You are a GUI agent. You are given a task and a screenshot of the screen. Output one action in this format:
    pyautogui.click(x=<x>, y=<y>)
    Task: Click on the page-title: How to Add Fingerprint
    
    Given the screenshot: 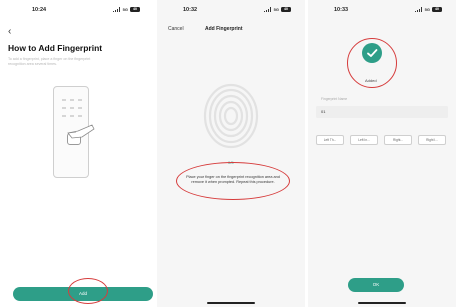 What is the action you would take?
    pyautogui.click(x=55, y=48)
    